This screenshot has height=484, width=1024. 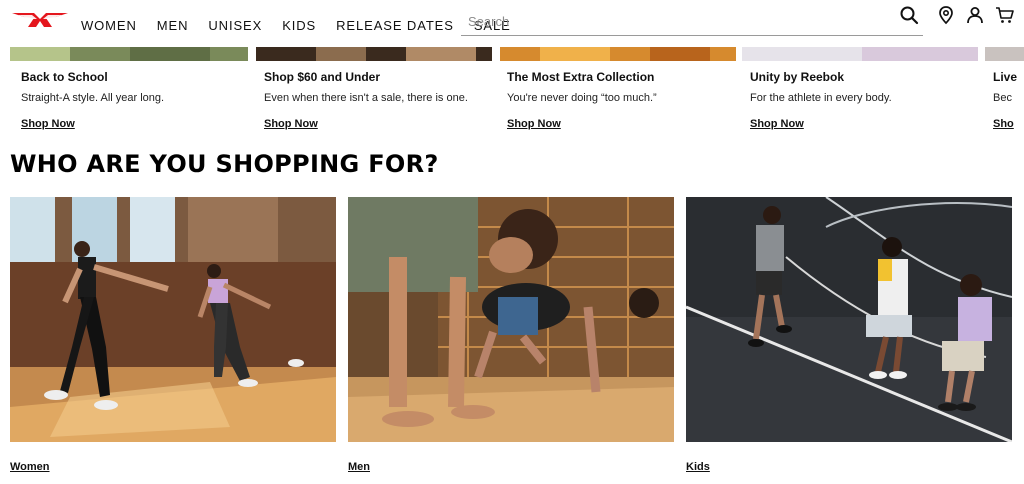 I want to click on collection-title: Shop $60 and Under, so click(x=322, y=77).